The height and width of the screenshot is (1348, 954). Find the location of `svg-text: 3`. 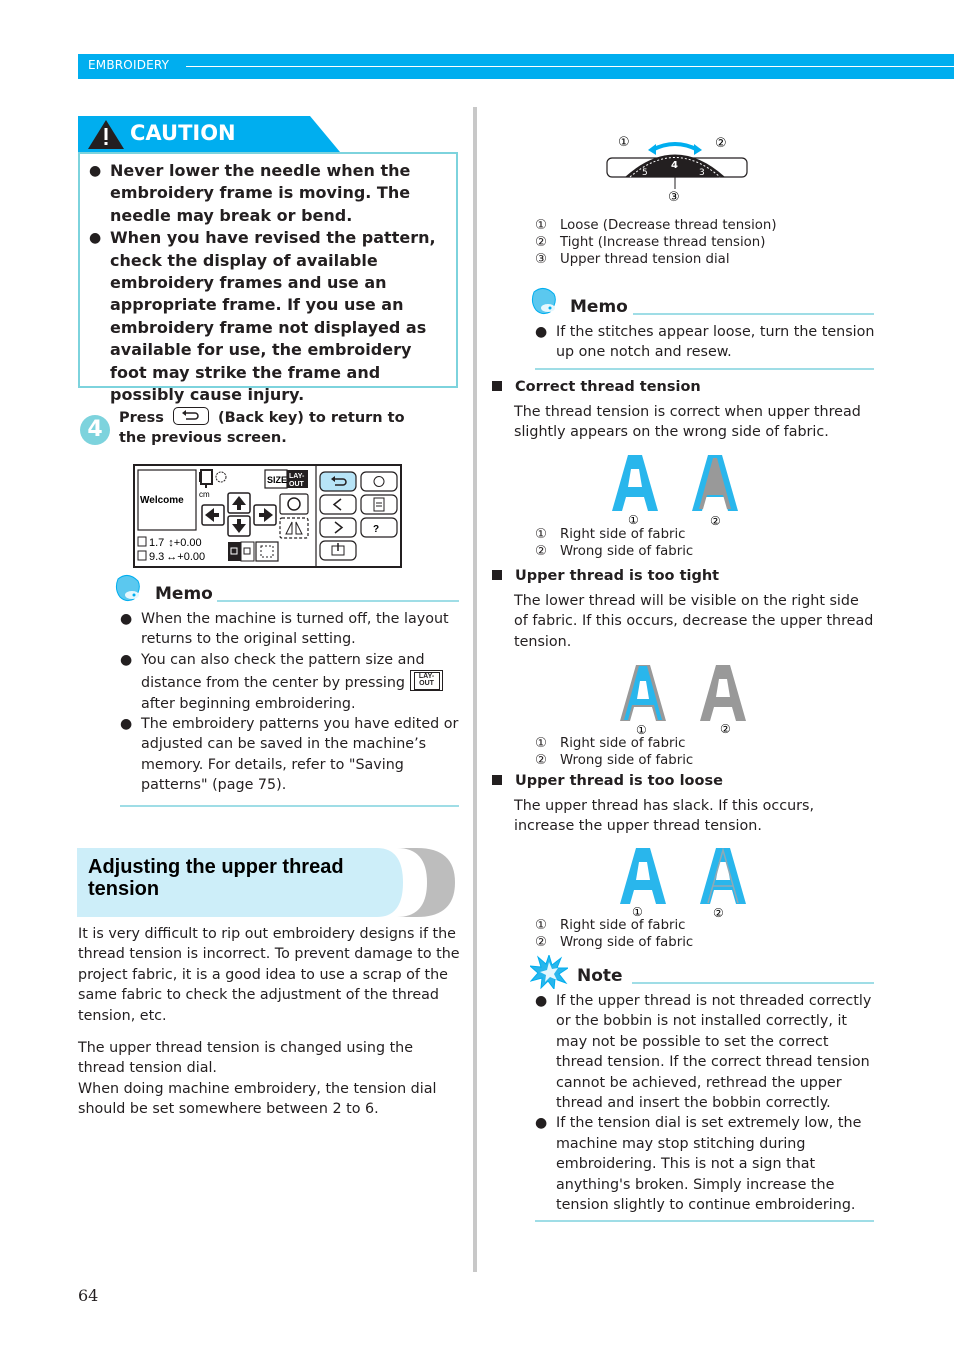

svg-text: 3 is located at coordinates (702, 173).